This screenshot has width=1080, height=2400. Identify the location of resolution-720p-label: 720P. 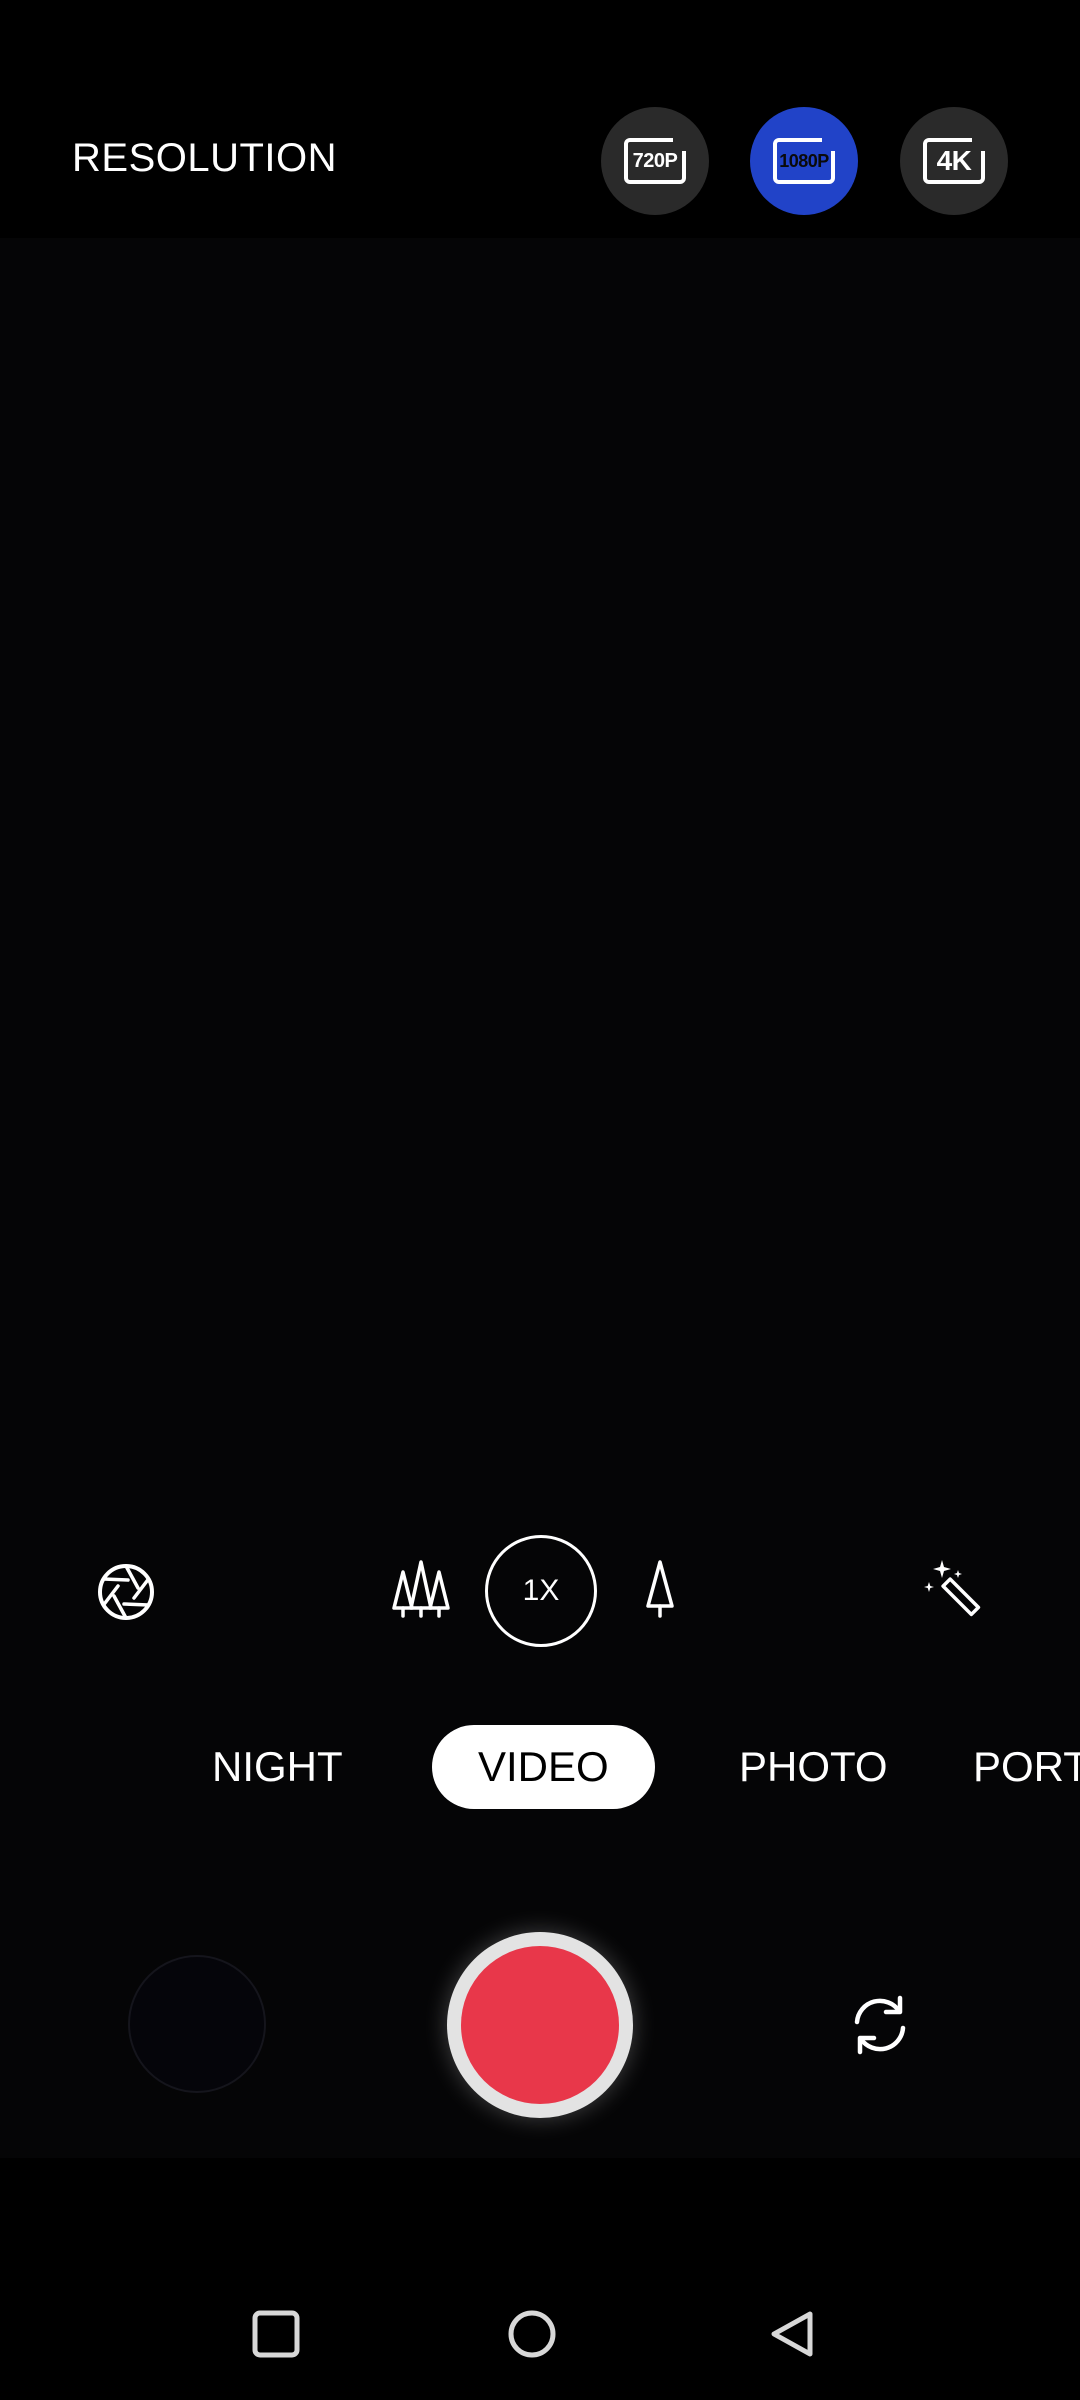
(655, 160).